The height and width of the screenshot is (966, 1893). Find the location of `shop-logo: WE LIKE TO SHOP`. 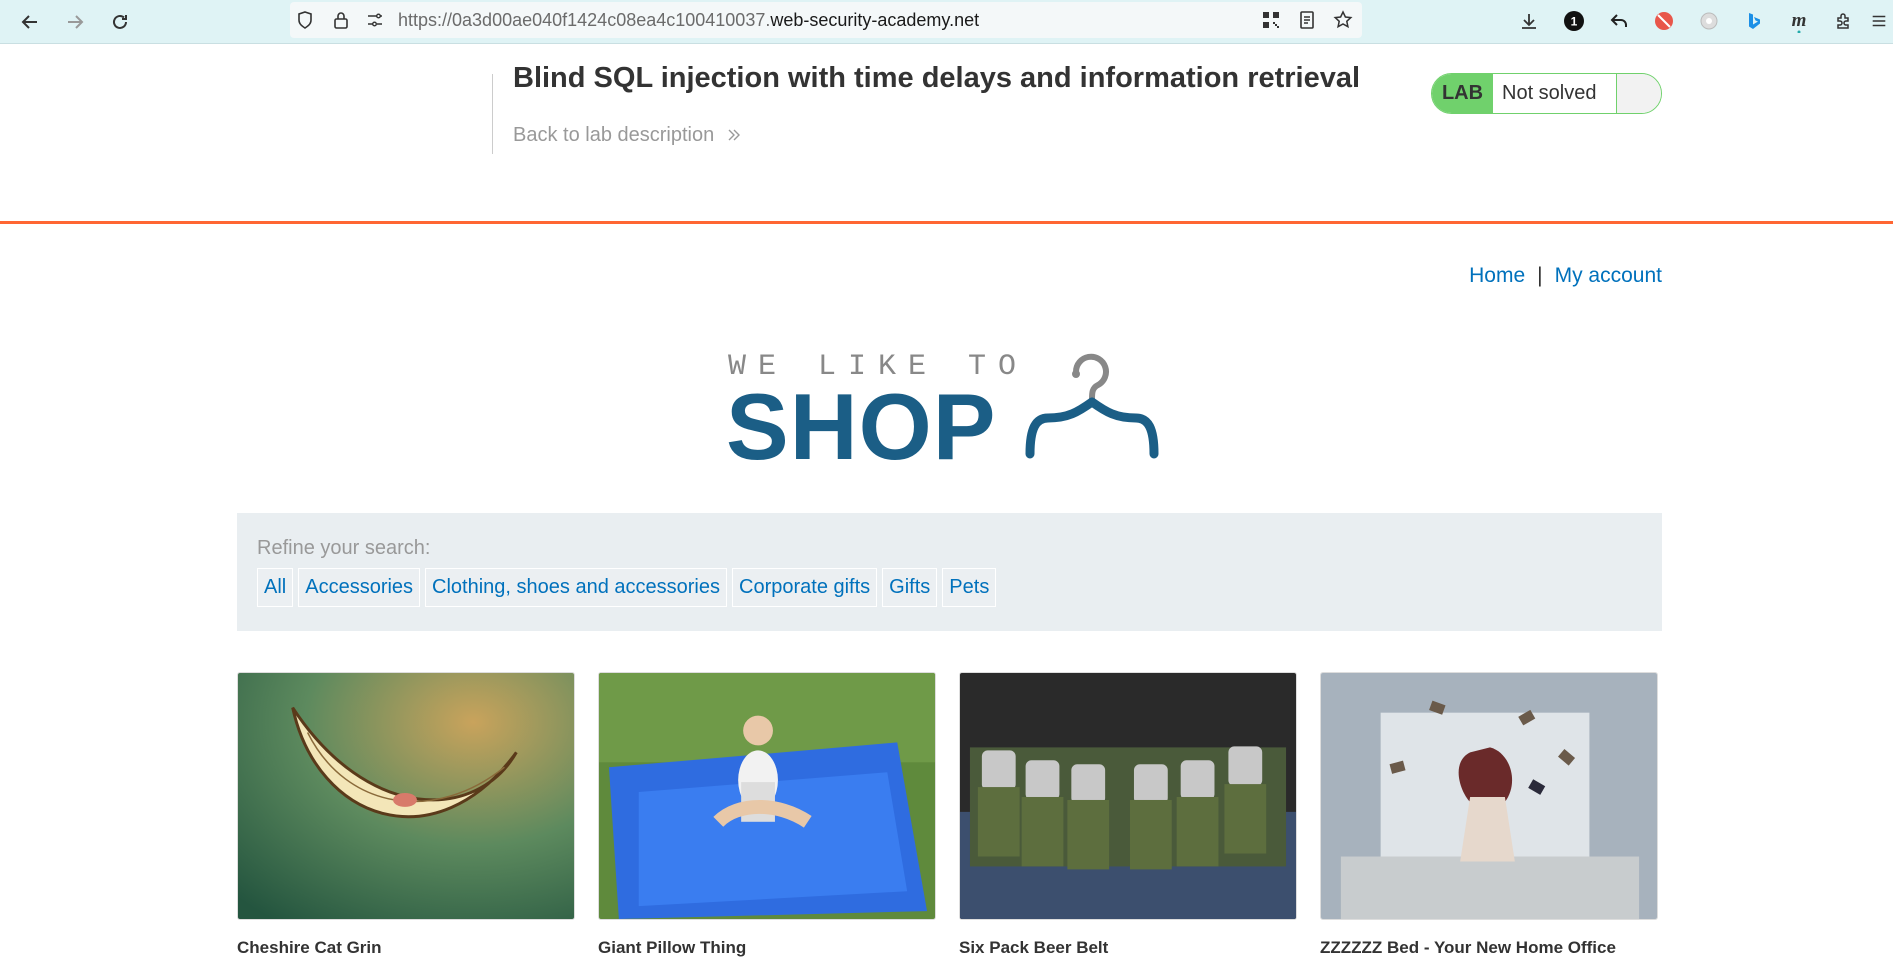

shop-logo: WE LIKE TO SHOP is located at coordinates (947, 412).